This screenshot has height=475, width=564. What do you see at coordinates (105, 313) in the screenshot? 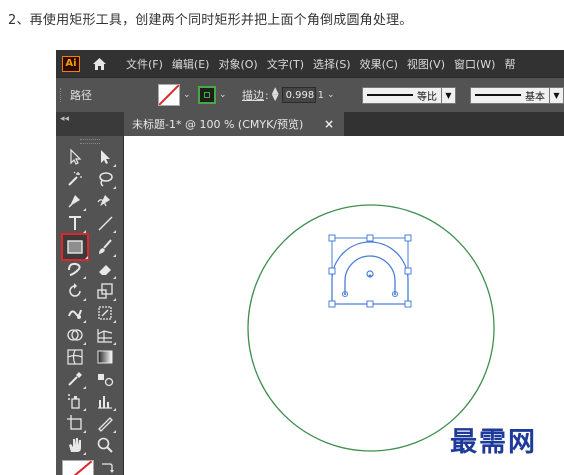
I see `free-transform-tool-icon` at bounding box center [105, 313].